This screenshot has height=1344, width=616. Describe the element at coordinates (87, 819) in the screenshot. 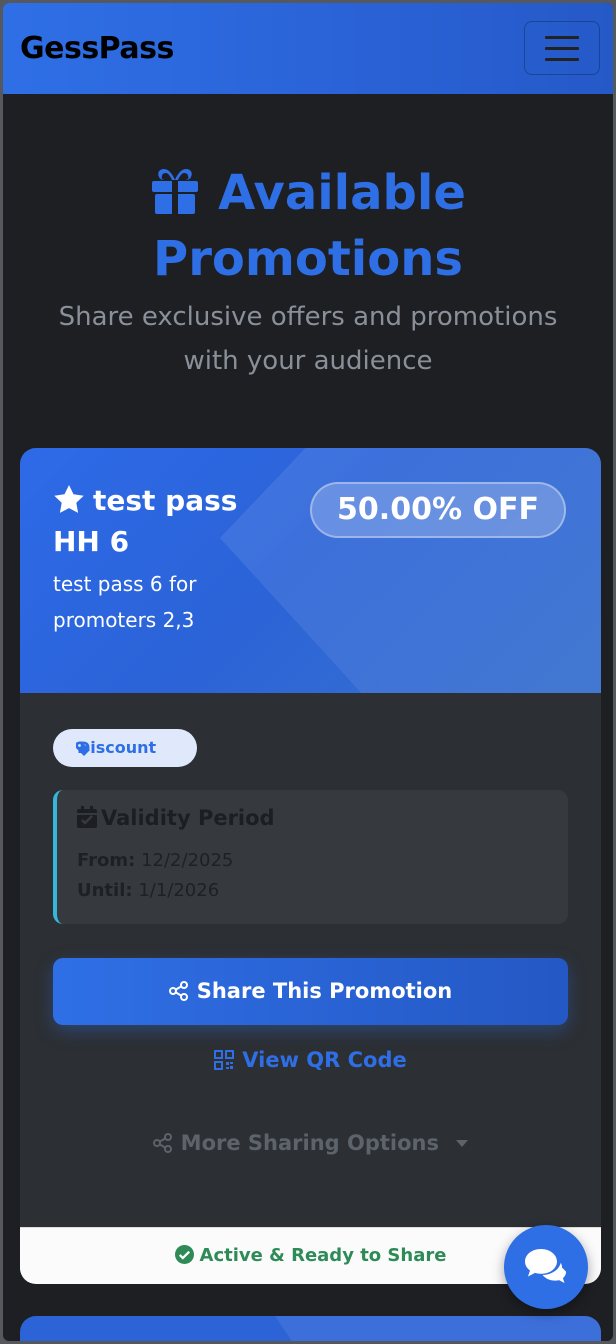

I see `calendar-check-icon` at that location.